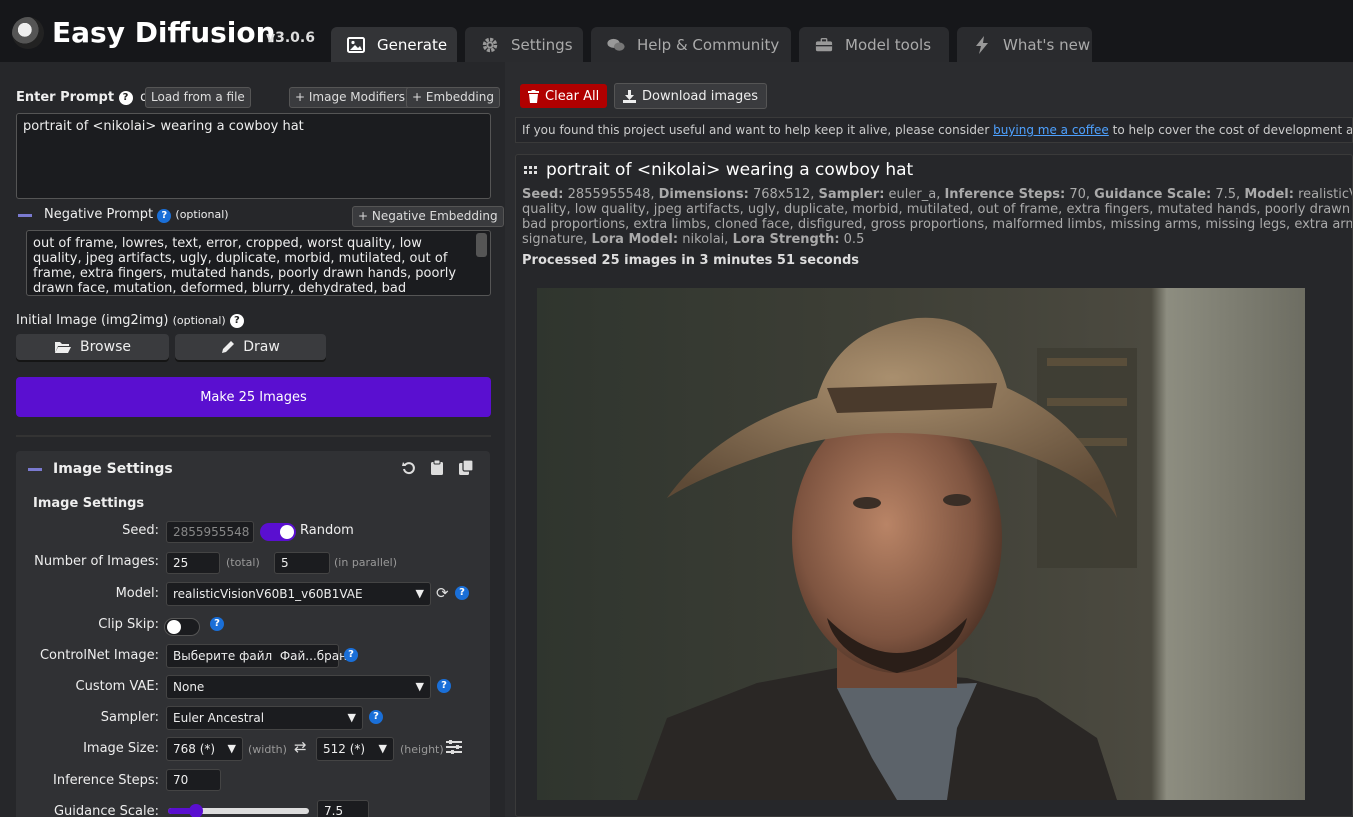 The width and height of the screenshot is (1353, 817). I want to click on image-icon, so click(356, 44).